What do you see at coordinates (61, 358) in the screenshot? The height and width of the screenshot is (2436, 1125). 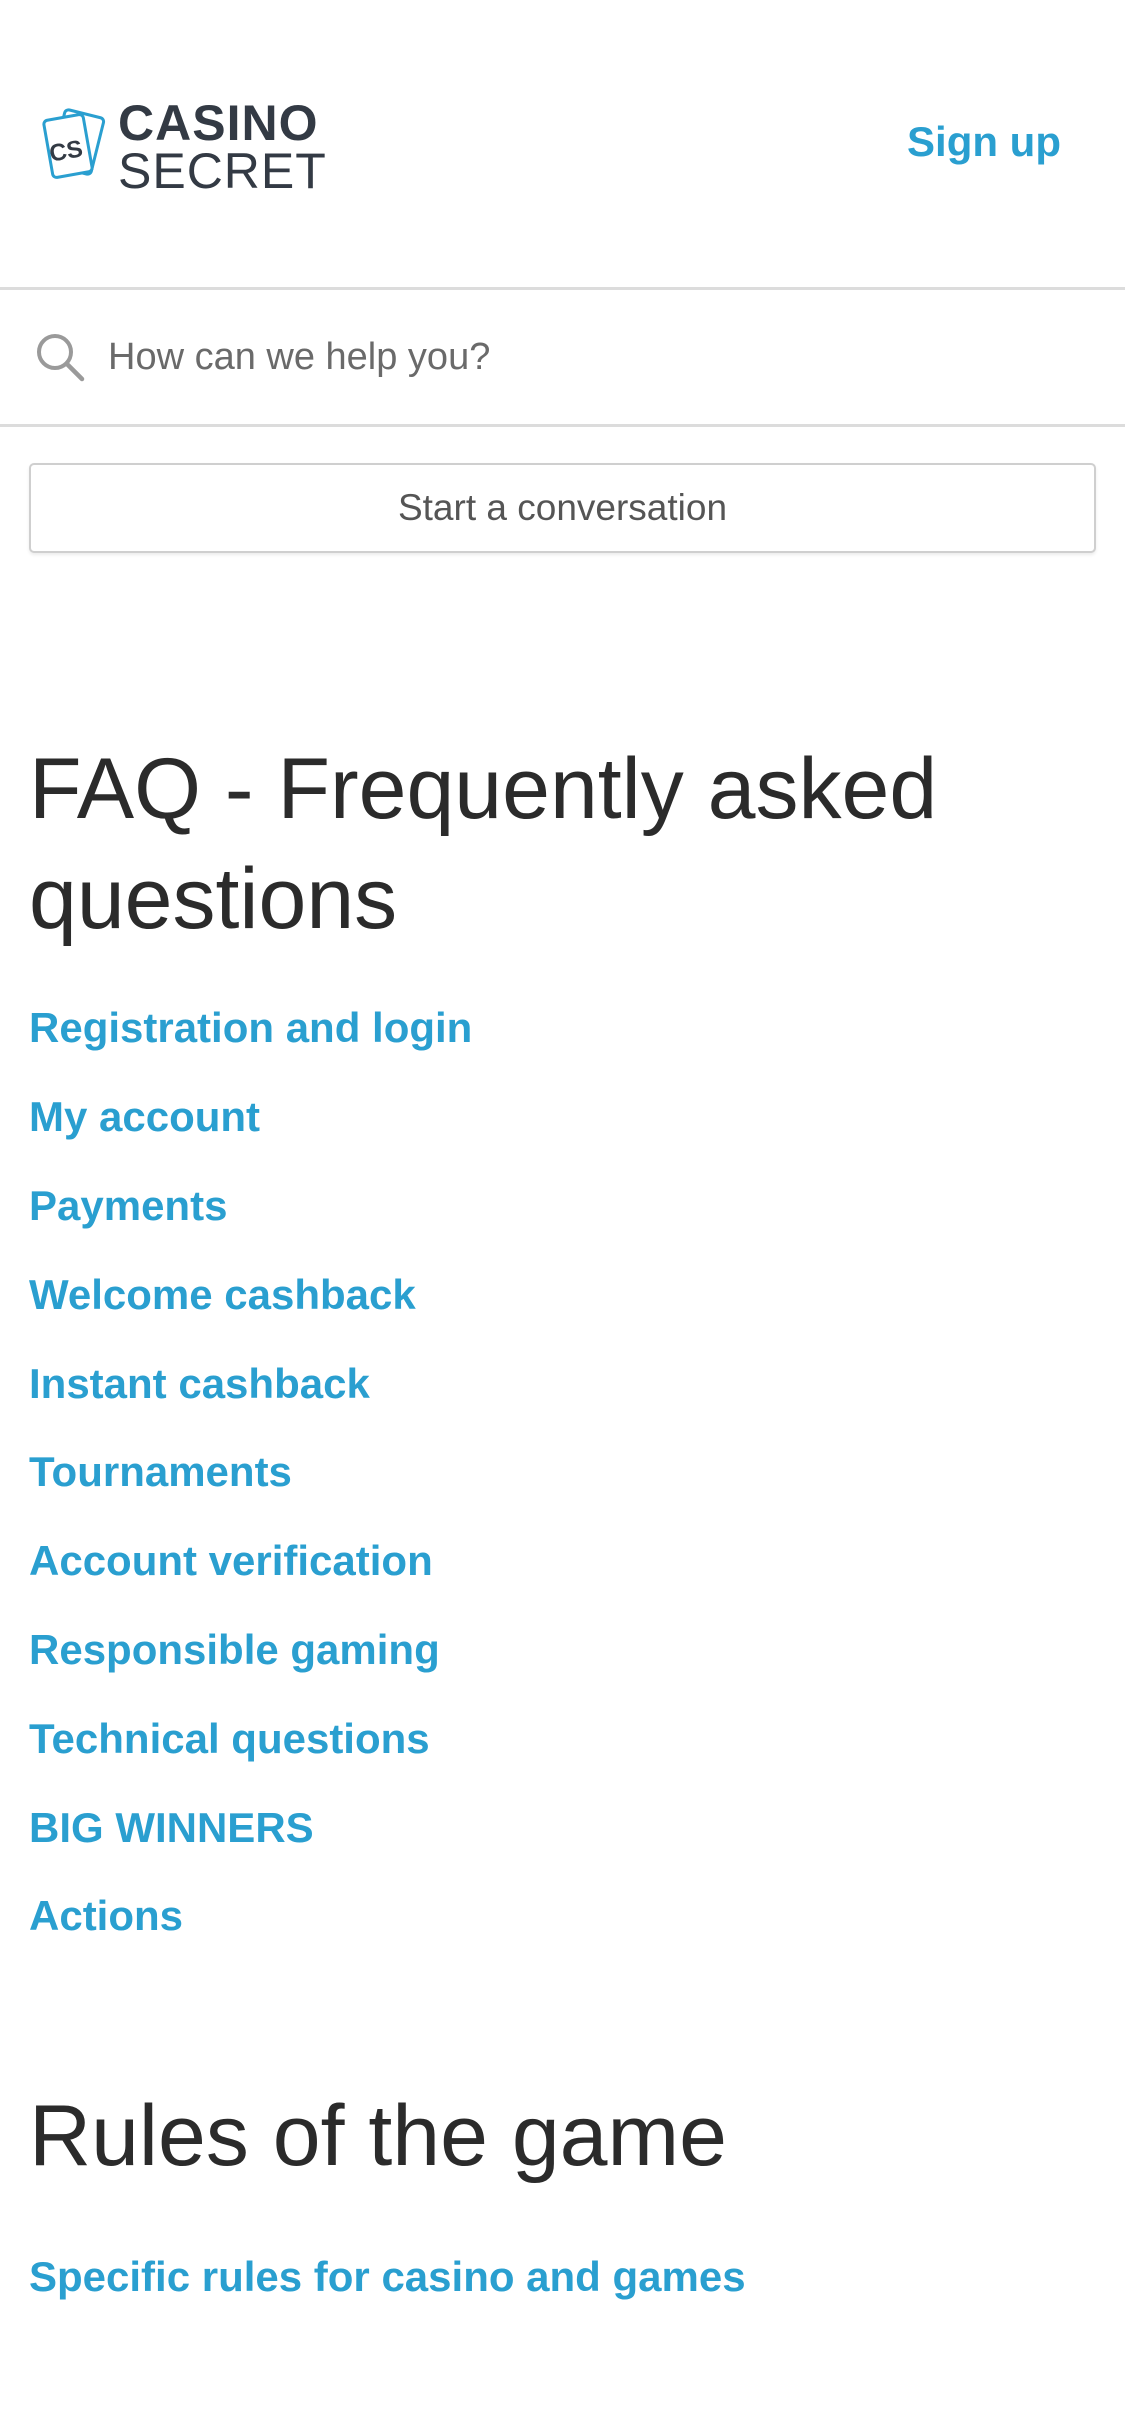 I see `search-icon` at bounding box center [61, 358].